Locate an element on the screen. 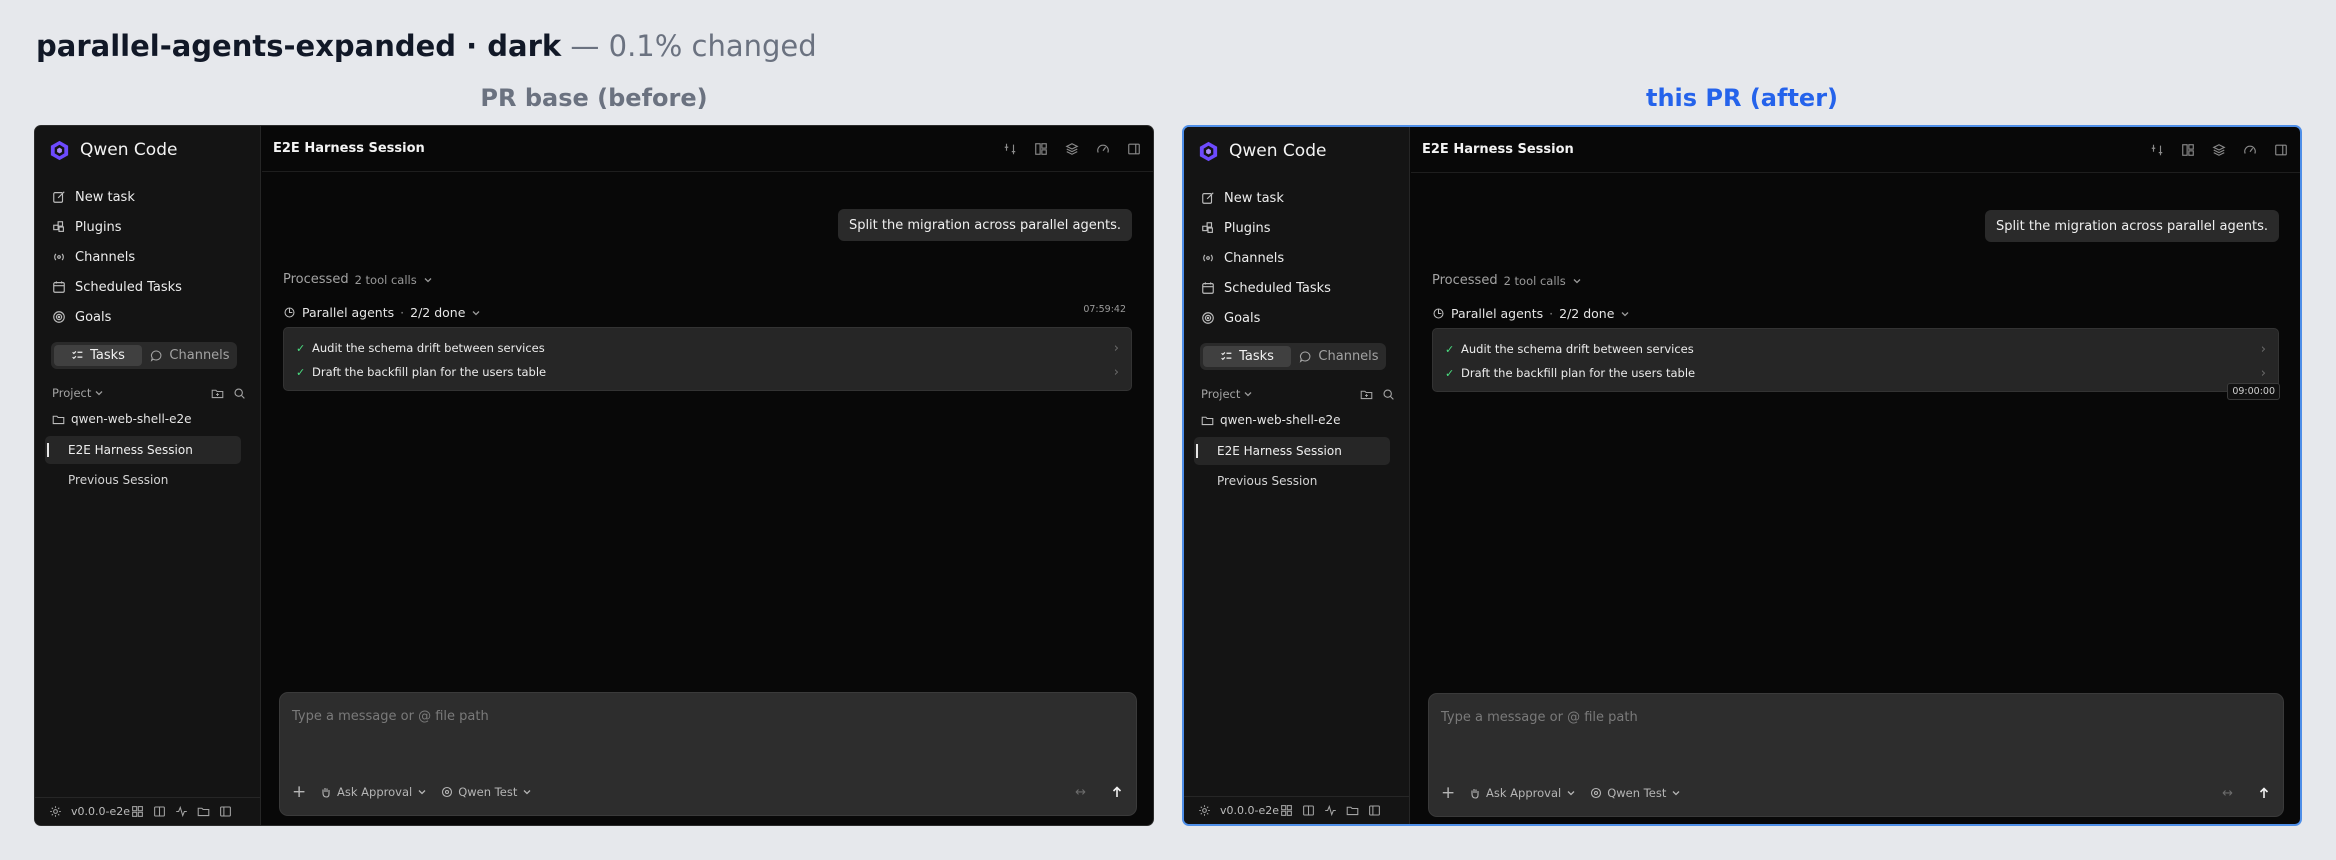 This screenshot has height=860, width=2336. version-label: v0.0.0-e2e is located at coordinates (101, 811).